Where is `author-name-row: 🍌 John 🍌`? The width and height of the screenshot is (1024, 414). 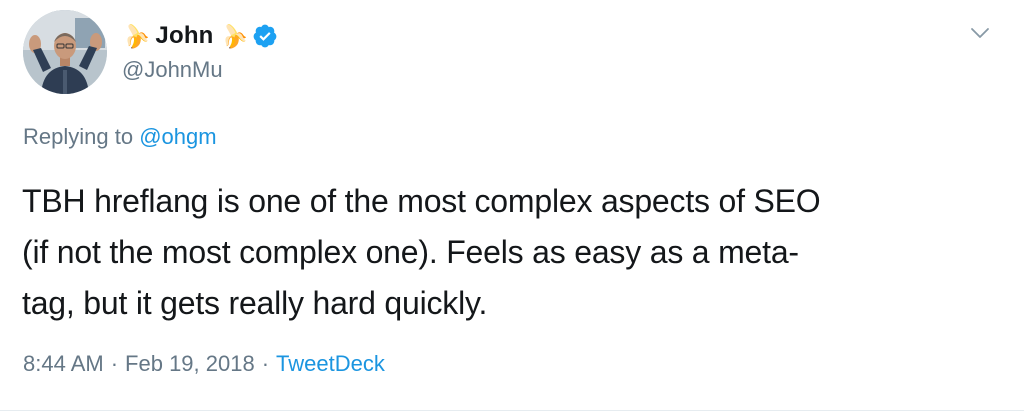 author-name-row: 🍌 John 🍌 is located at coordinates (198, 36).